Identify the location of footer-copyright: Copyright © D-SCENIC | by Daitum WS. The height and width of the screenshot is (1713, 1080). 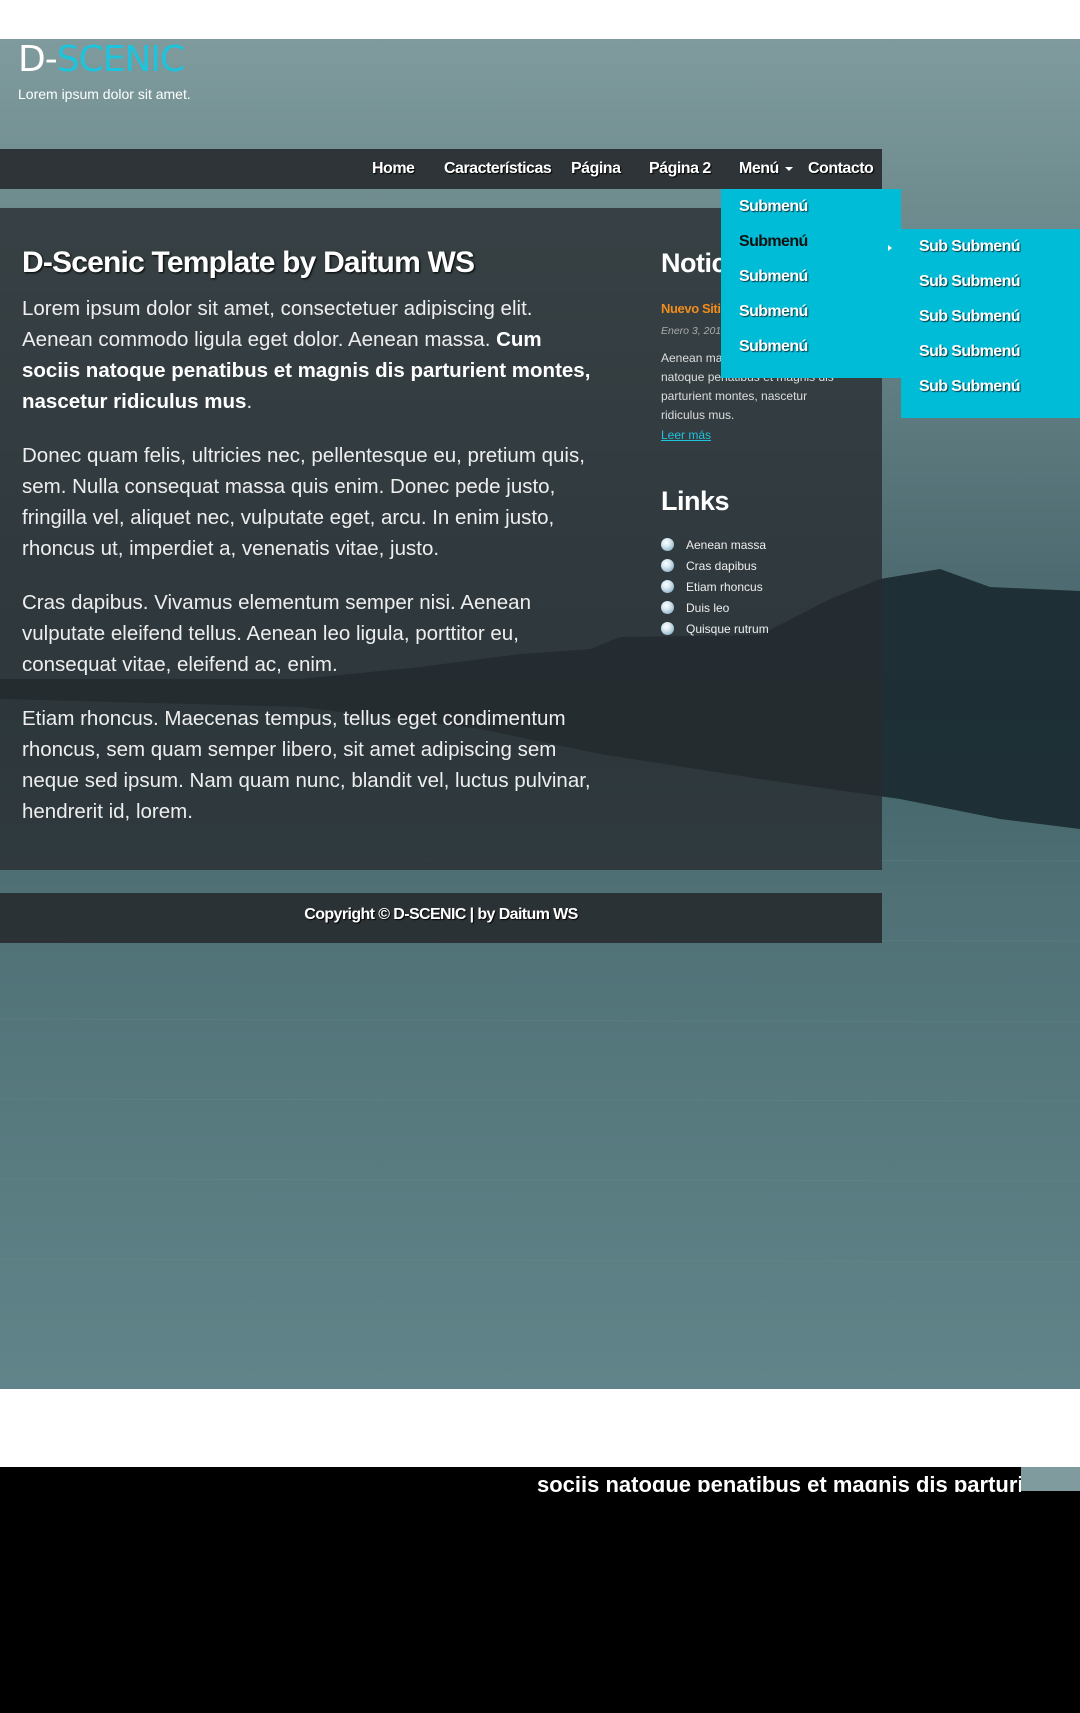
(441, 914).